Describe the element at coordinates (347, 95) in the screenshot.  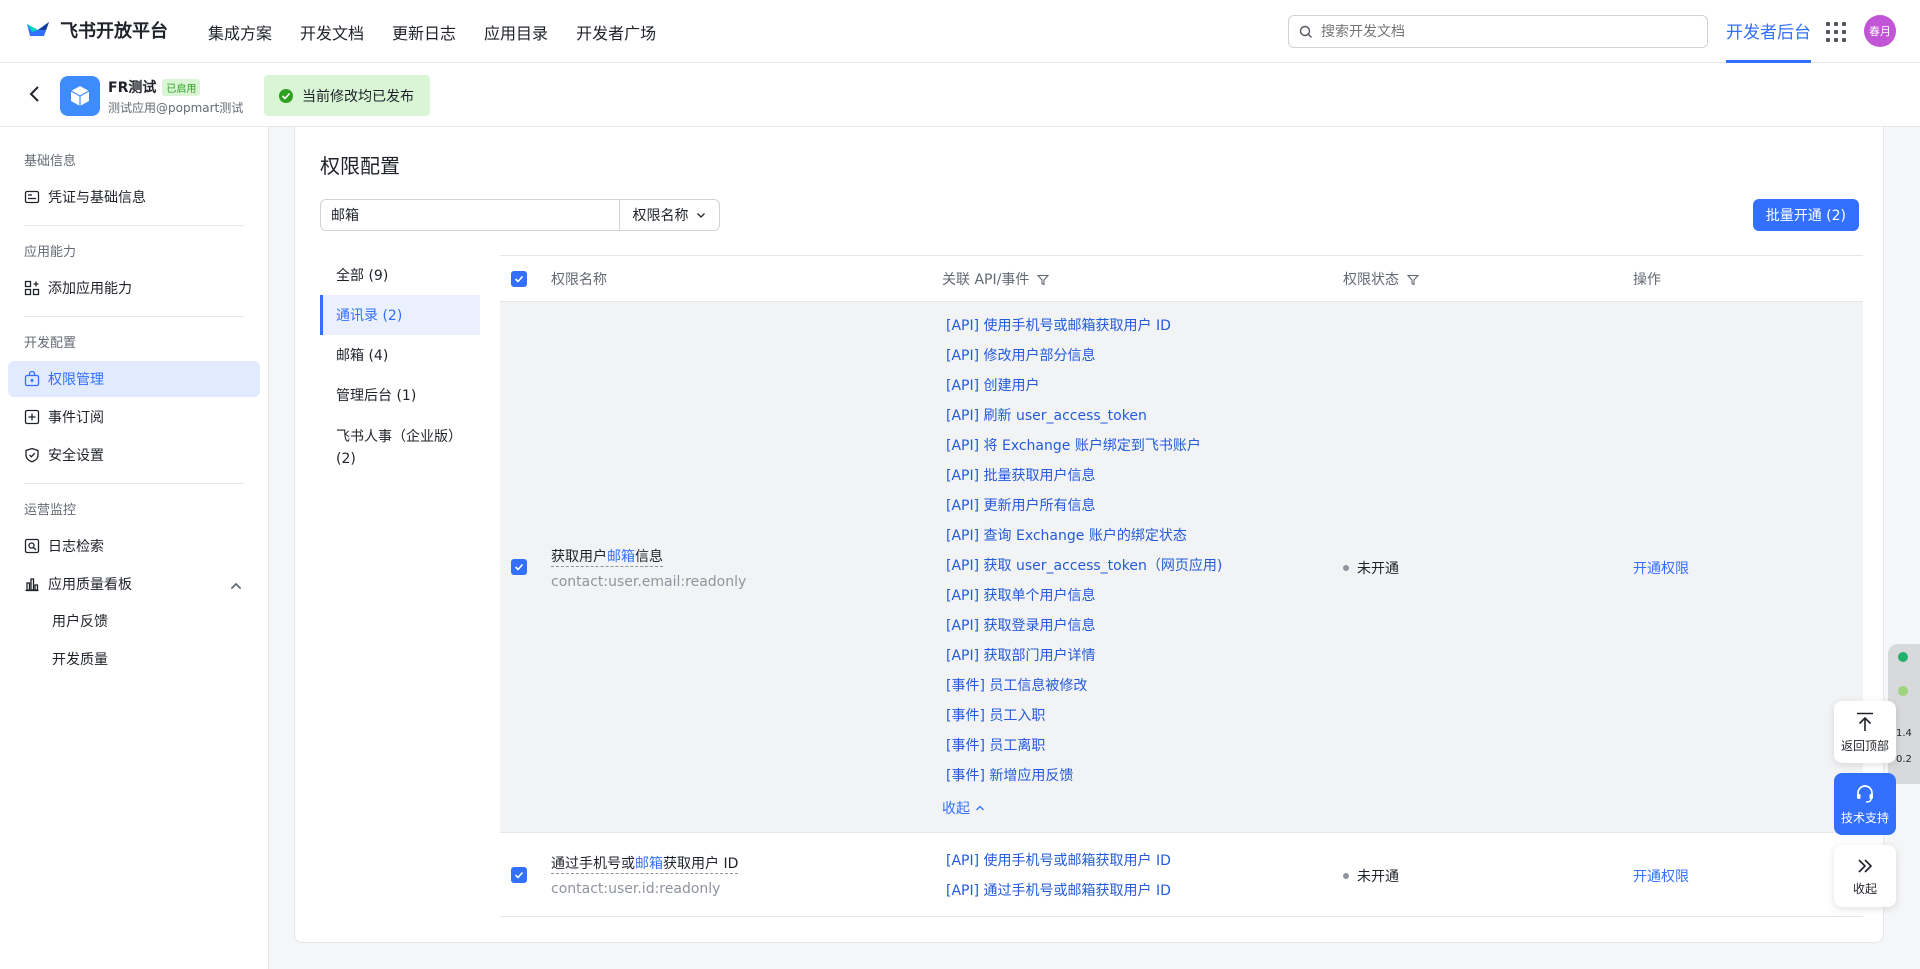
I see `publish-status-banner: 当前修改均已发布` at that location.